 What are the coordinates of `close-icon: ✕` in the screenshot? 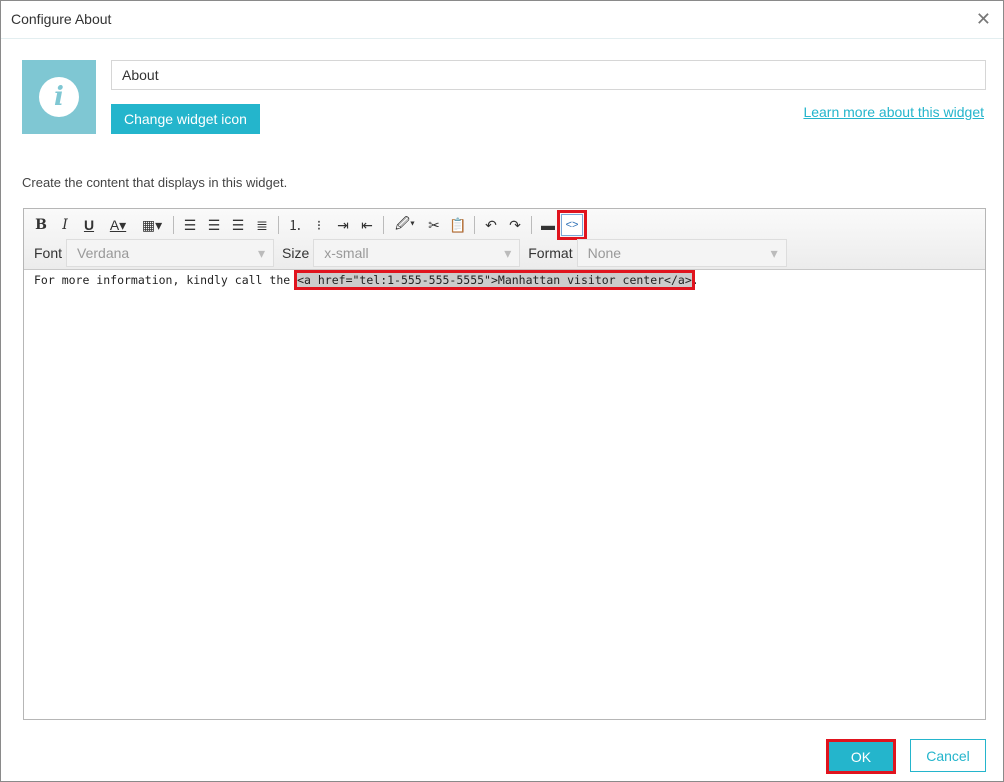 It's located at (983, 19).